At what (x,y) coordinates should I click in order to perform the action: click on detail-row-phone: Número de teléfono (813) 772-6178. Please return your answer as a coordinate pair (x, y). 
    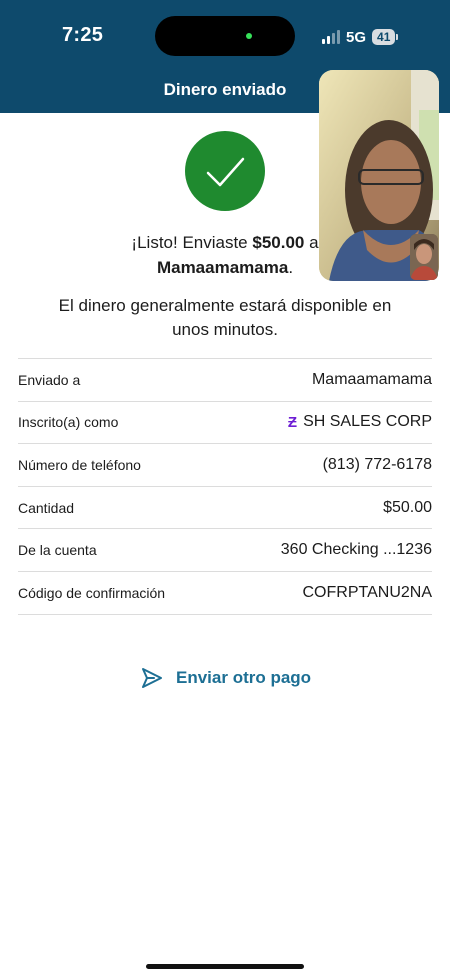
    Looking at the image, I should click on (225, 465).